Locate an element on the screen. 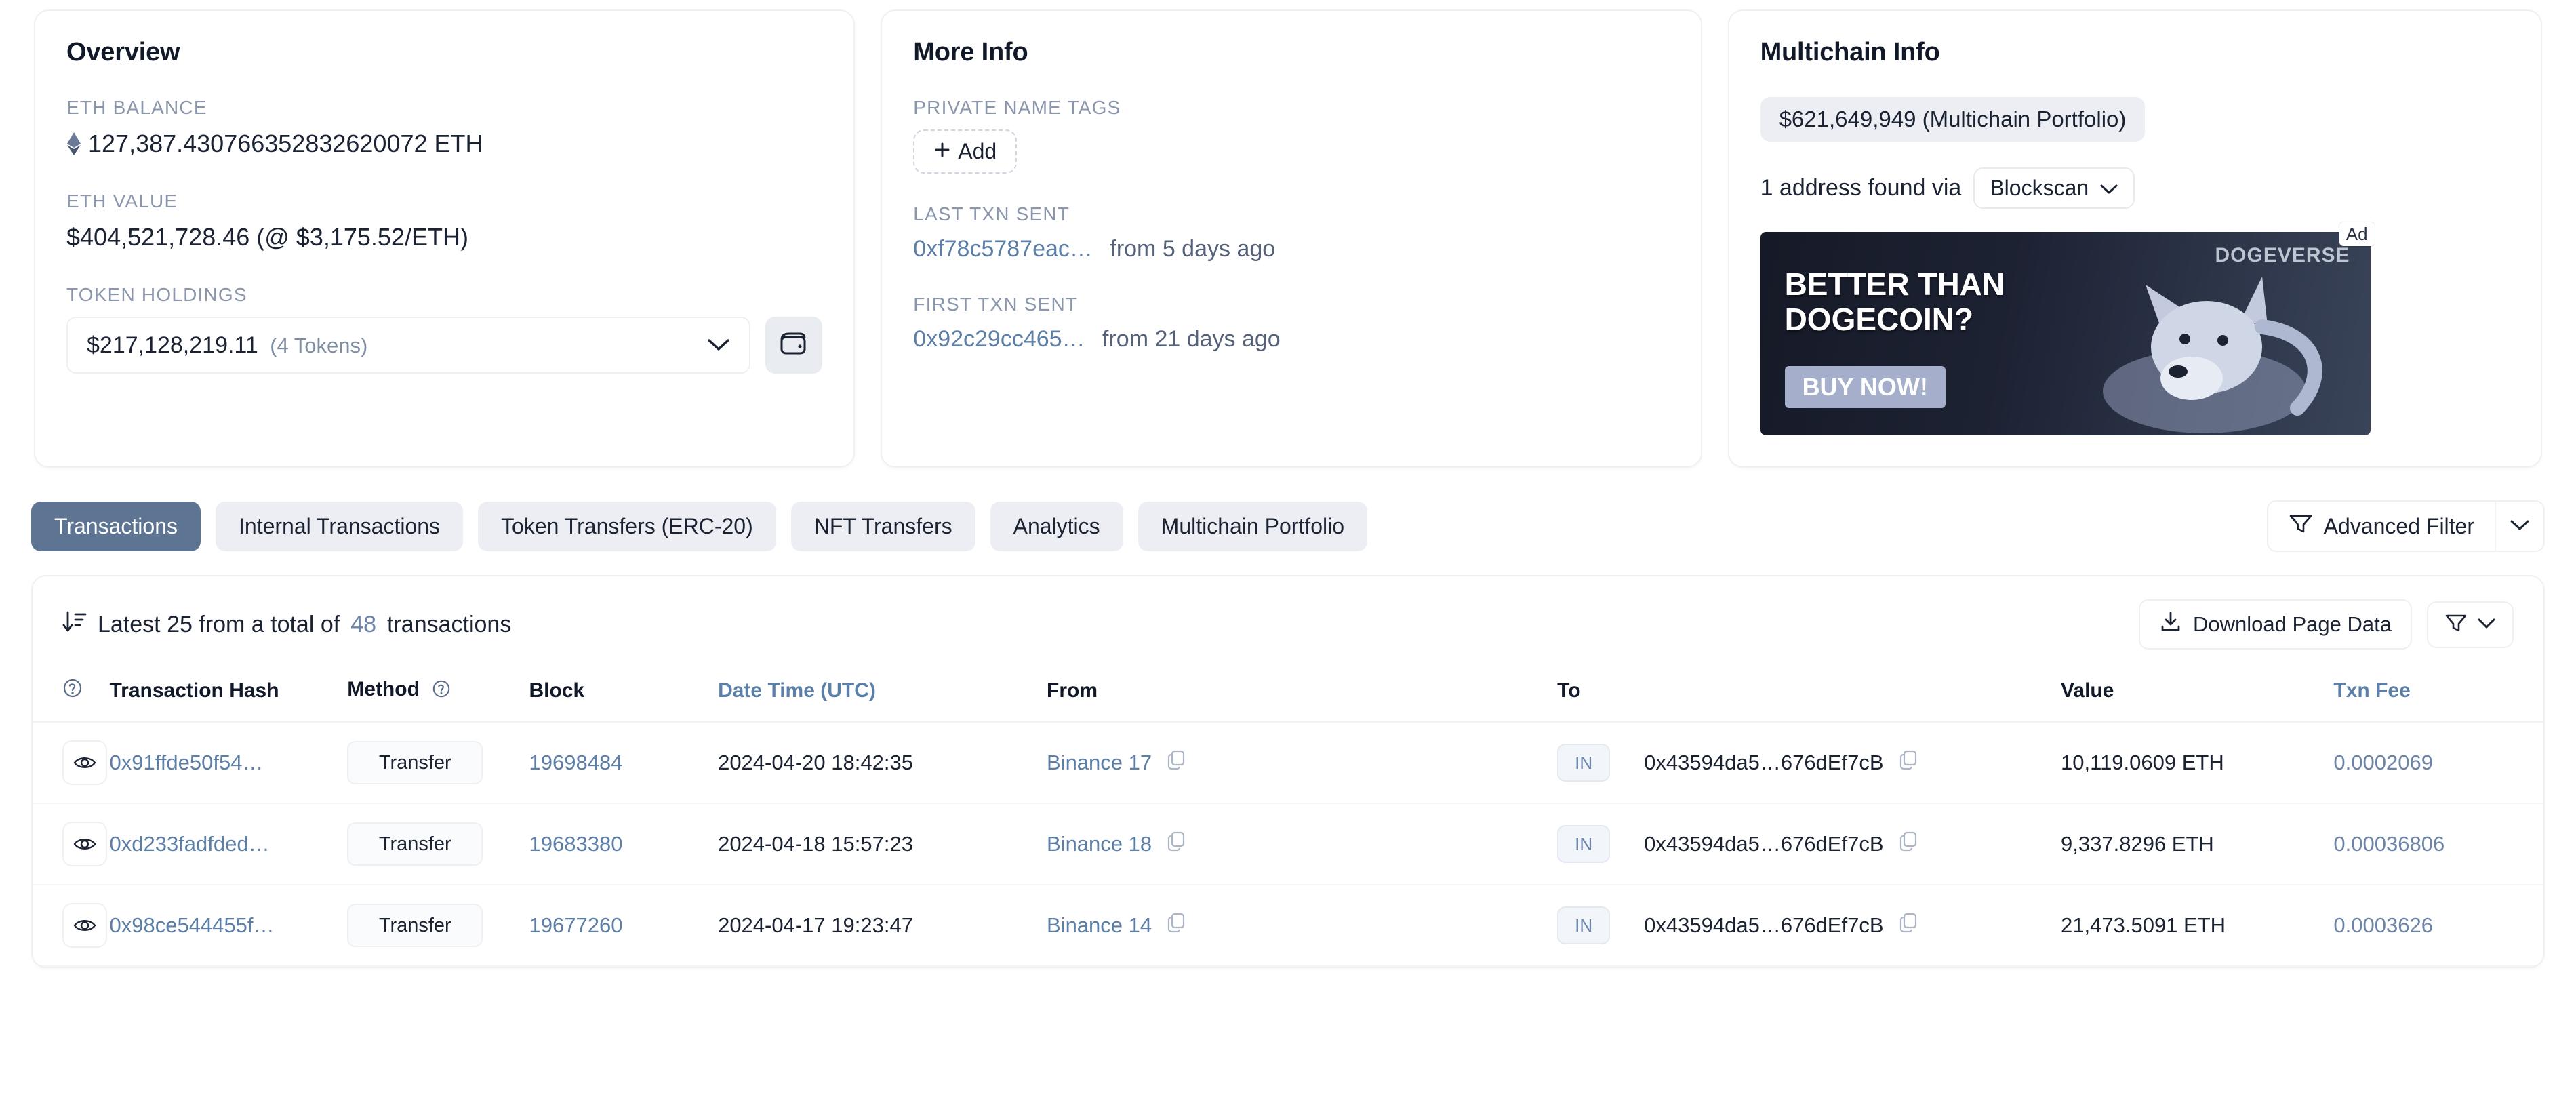  wallet-button is located at coordinates (794, 346).